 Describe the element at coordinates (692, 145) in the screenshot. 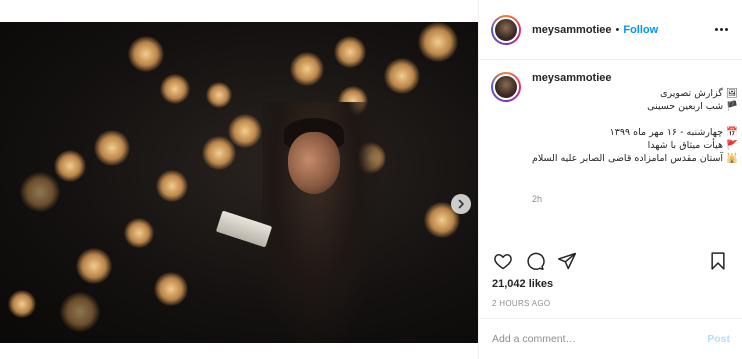

I see `caption-line: 🚩 هیأت میثاق با شهدا` at that location.